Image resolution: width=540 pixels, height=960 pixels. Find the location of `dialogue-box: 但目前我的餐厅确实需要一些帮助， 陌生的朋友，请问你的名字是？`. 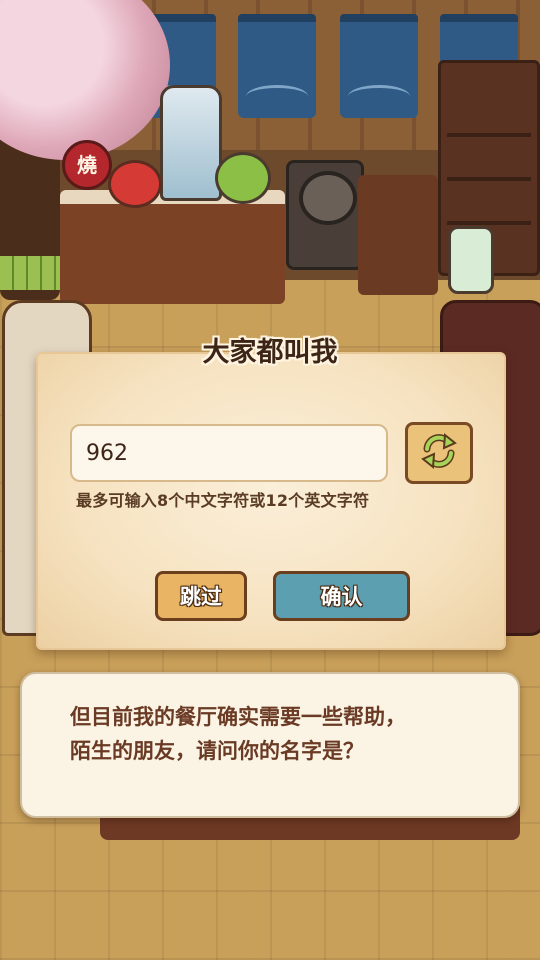

dialogue-box: 但目前我的餐厅确实需要一些帮助， 陌生的朋友，请问你的名字是？ is located at coordinates (270, 745).